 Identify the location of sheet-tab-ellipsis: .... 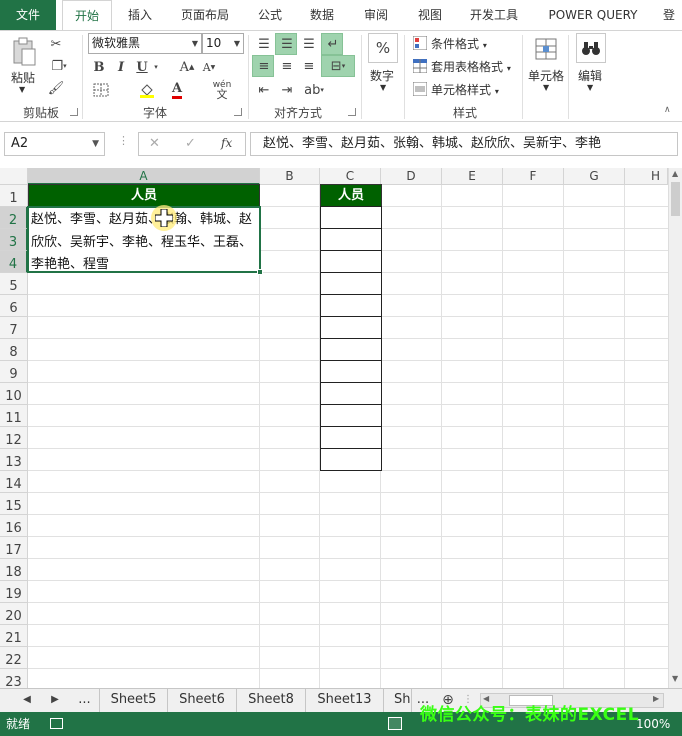
(85, 700).